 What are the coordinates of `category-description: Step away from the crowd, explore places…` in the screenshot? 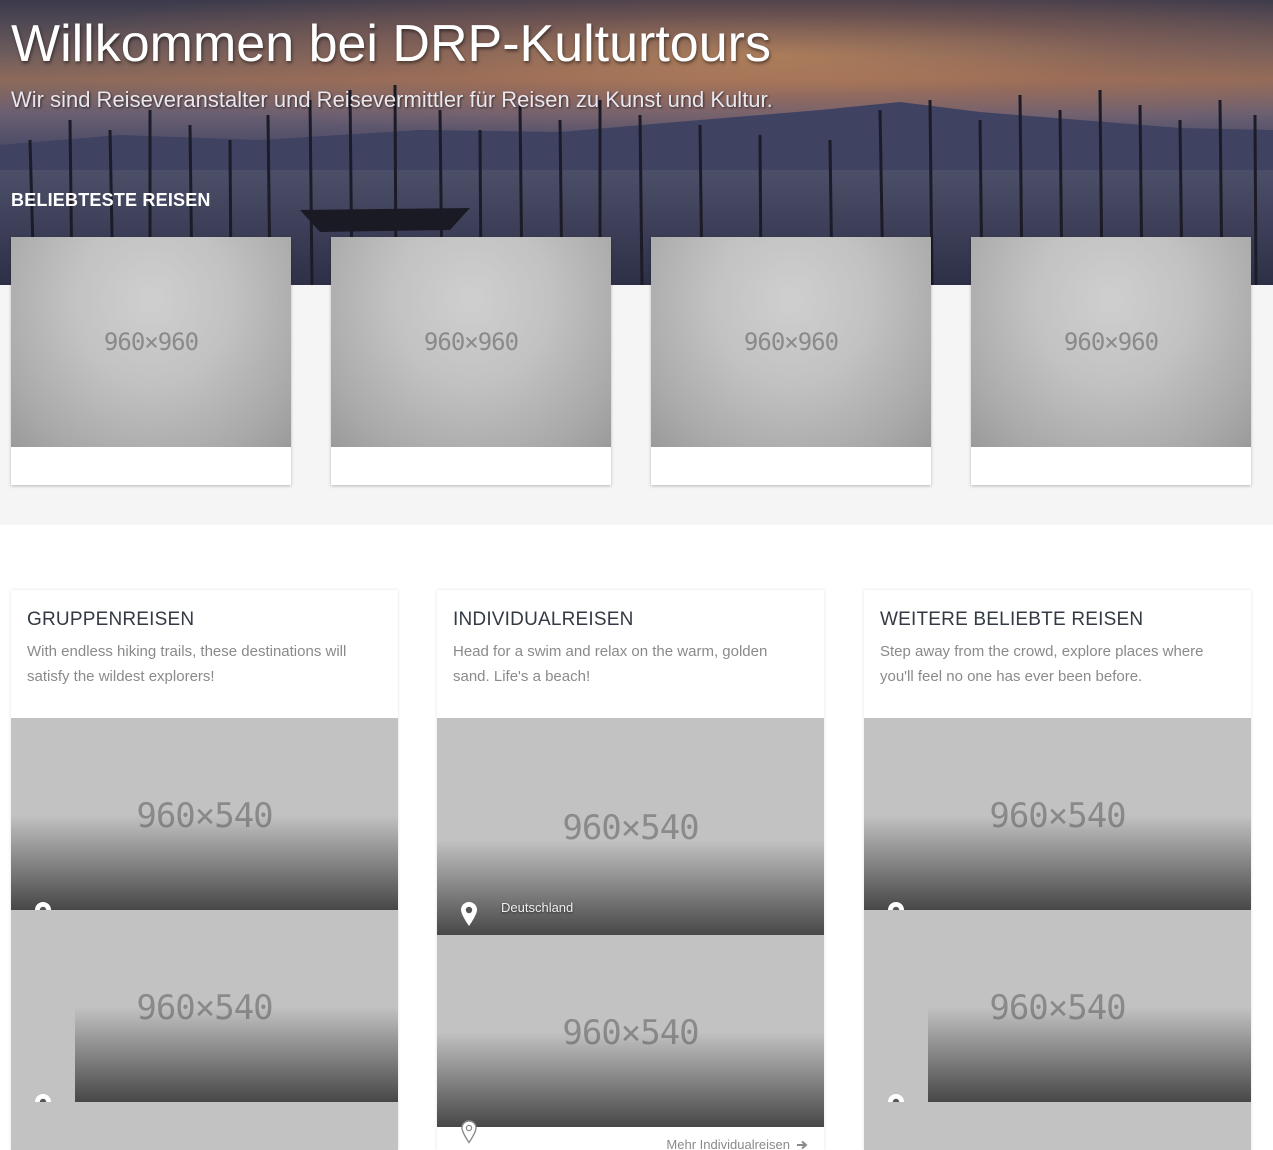 It's located at (1042, 664).